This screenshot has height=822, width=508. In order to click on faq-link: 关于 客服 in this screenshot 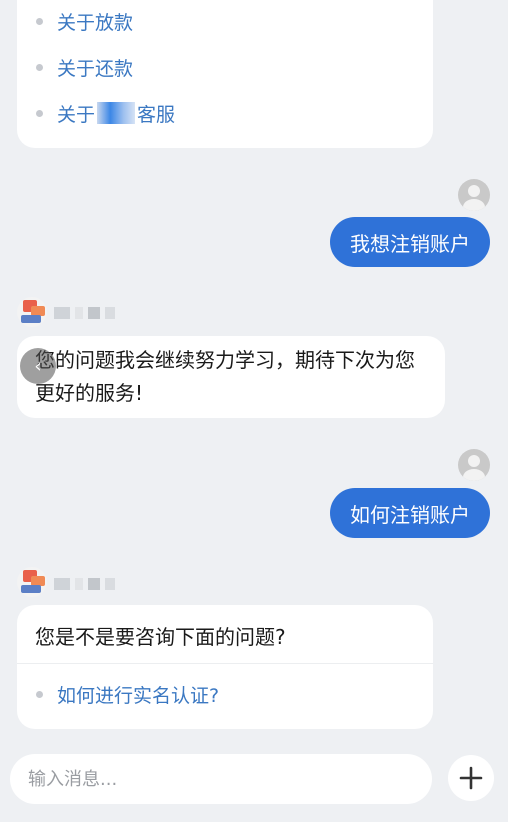, I will do `click(225, 113)`.